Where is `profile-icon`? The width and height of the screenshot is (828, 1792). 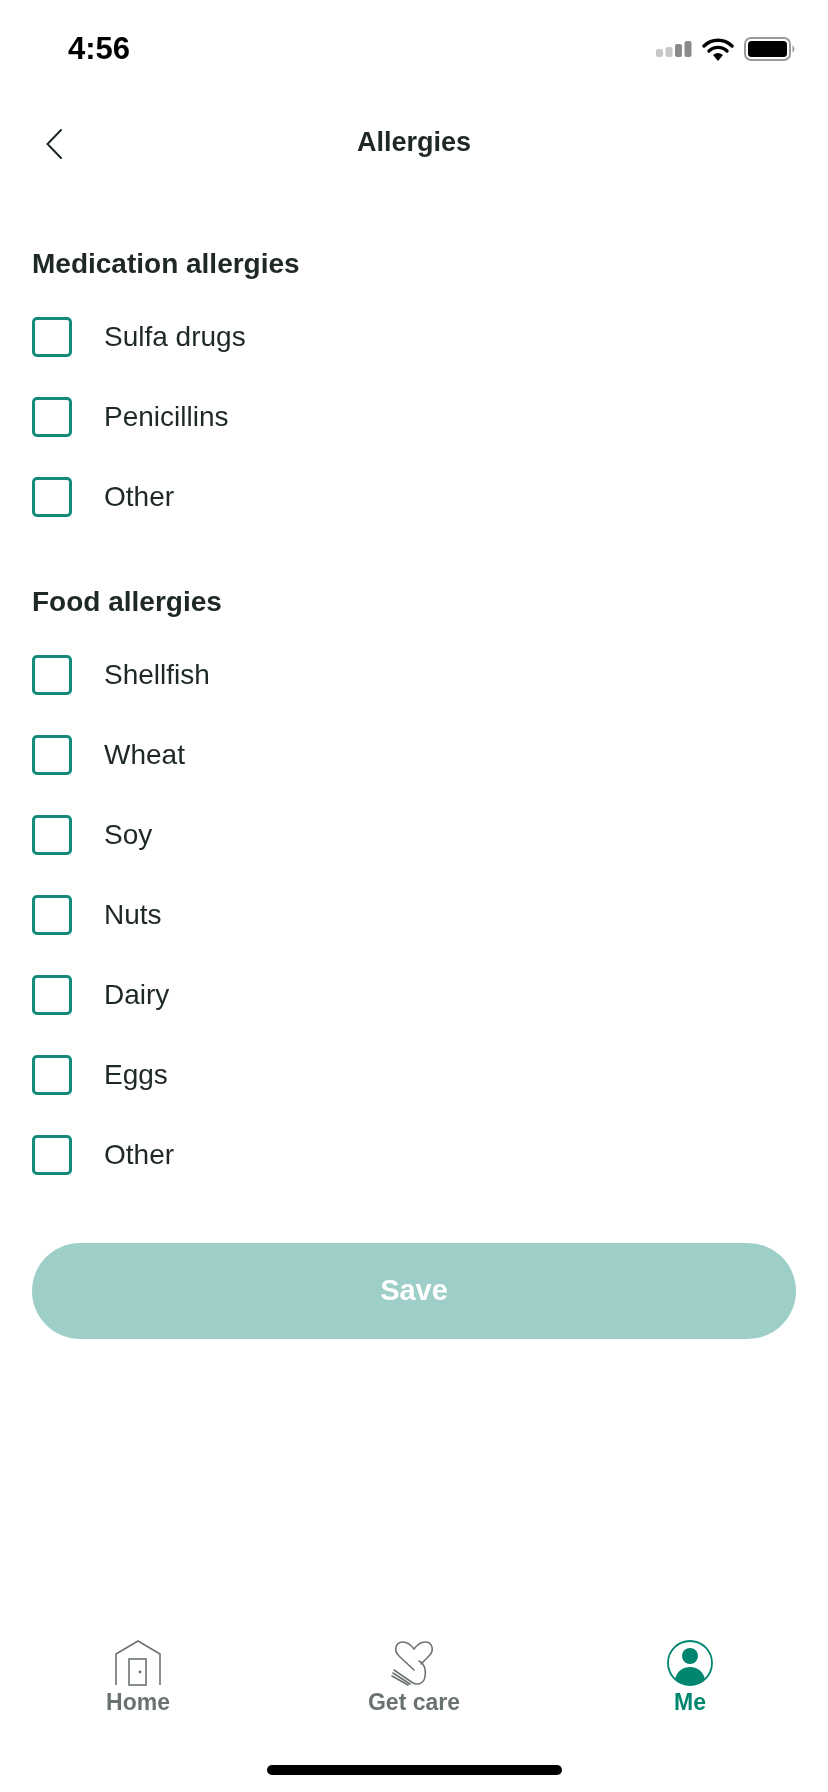
profile-icon is located at coordinates (690, 1663).